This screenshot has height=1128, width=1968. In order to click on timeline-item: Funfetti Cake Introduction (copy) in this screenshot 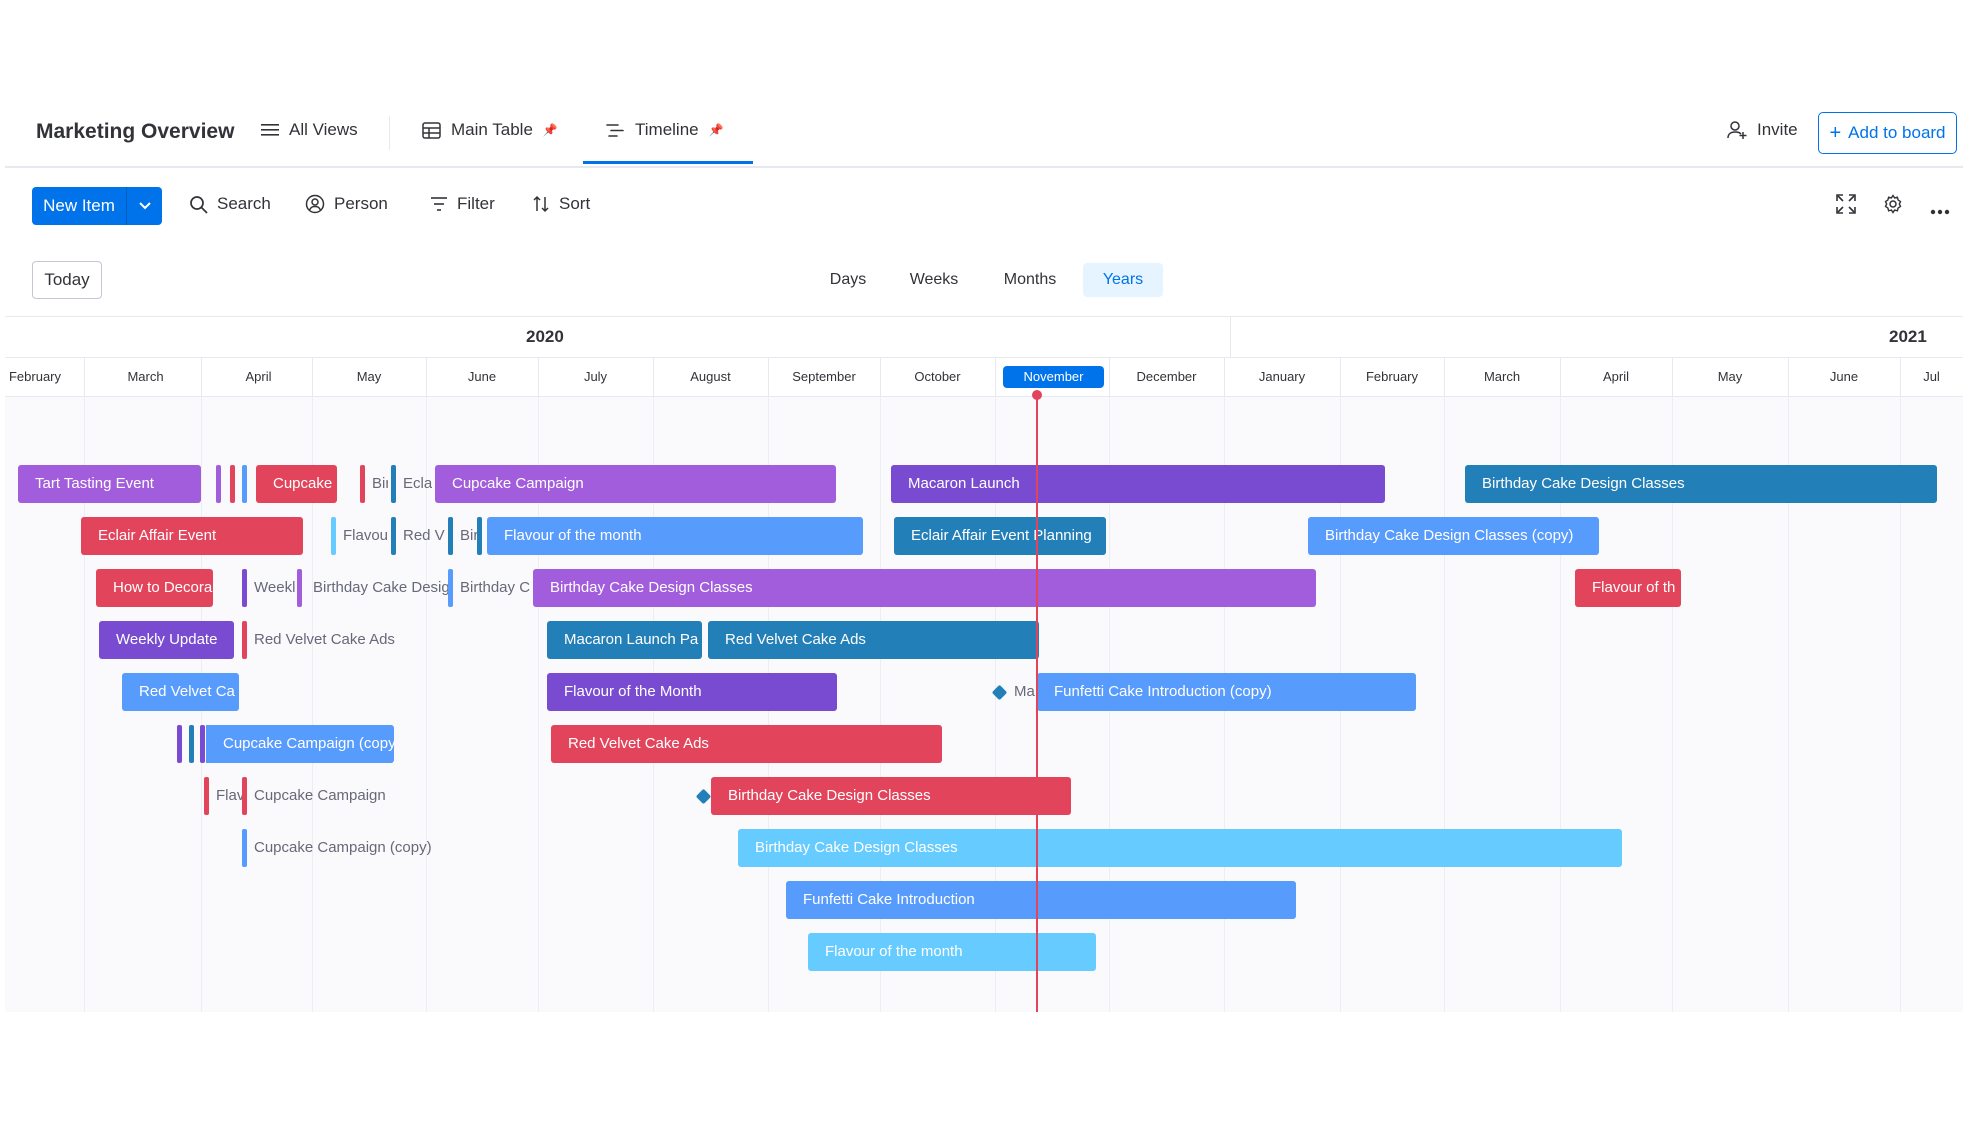, I will do `click(1226, 692)`.